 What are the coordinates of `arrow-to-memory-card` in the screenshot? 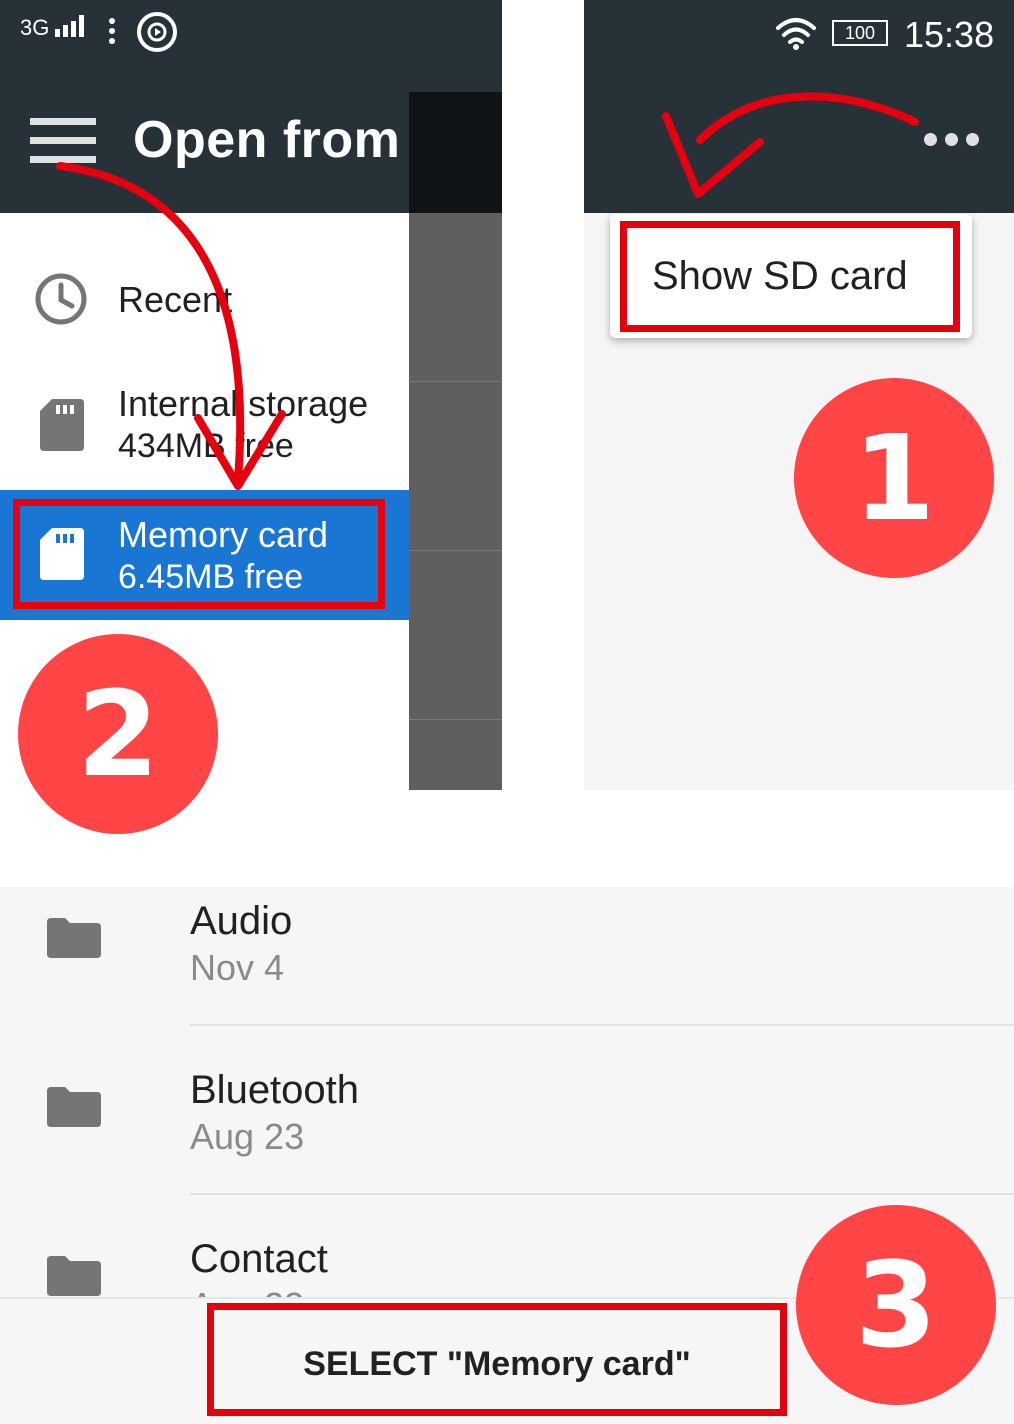 It's located at (150, 323).